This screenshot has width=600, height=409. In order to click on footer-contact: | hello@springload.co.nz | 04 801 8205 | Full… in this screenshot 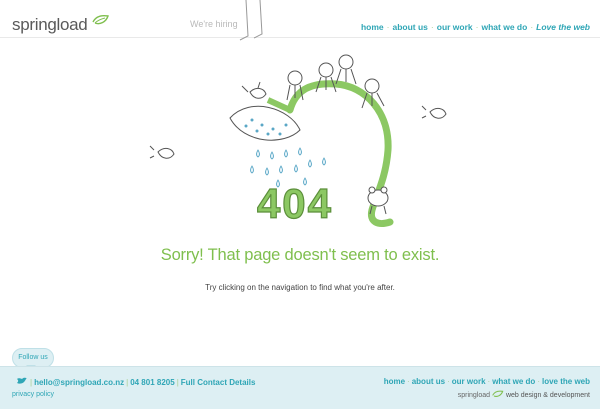, I will do `click(135, 382)`.